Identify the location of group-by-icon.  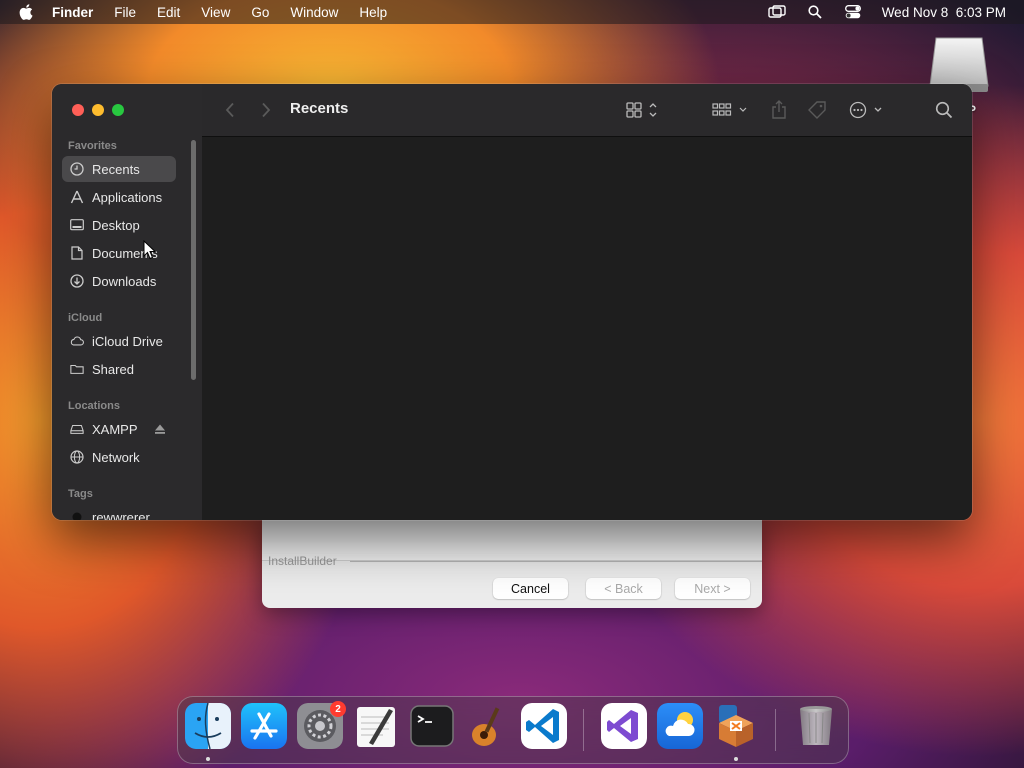
(731, 110).